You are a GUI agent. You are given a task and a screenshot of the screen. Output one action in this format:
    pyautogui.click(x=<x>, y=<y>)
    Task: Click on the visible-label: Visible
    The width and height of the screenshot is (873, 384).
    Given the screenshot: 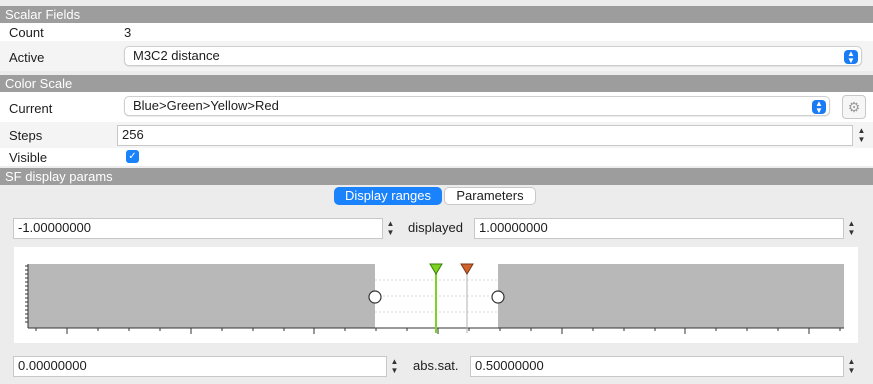 What is the action you would take?
    pyautogui.click(x=28, y=157)
    